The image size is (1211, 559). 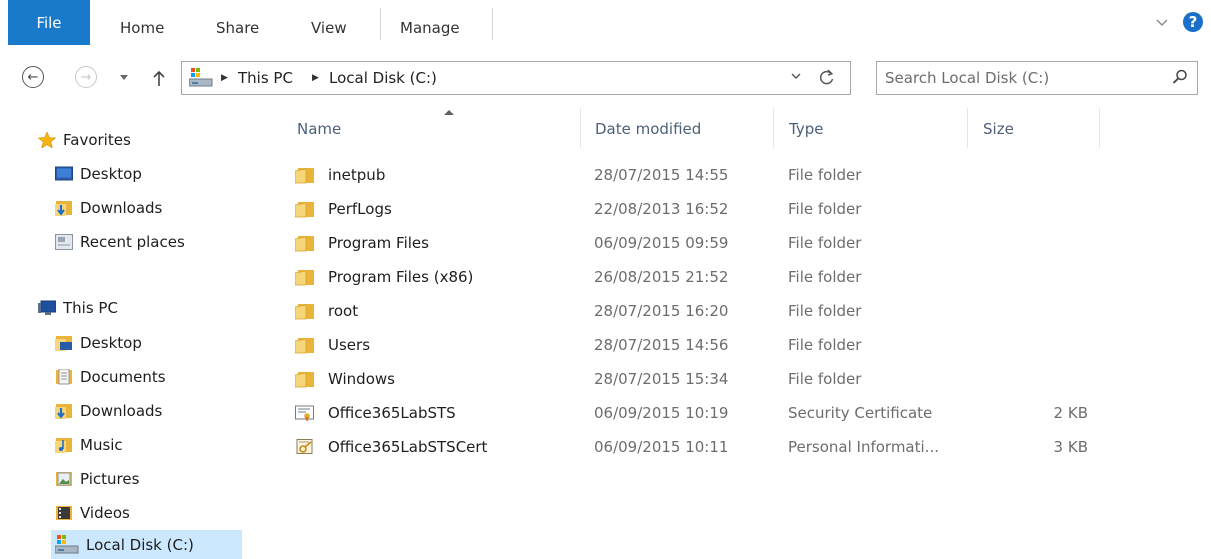 I want to click on column-header-size: Size, so click(x=1034, y=128).